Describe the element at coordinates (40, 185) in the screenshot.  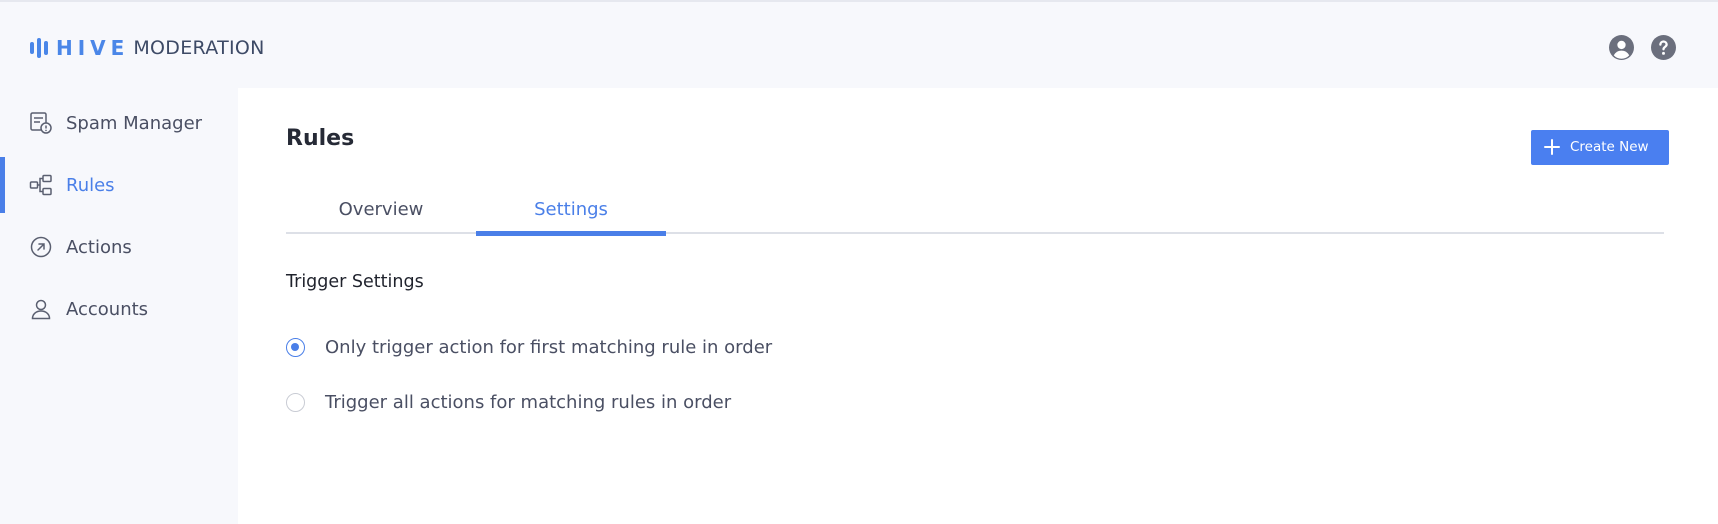
I see `rules-icon` at that location.